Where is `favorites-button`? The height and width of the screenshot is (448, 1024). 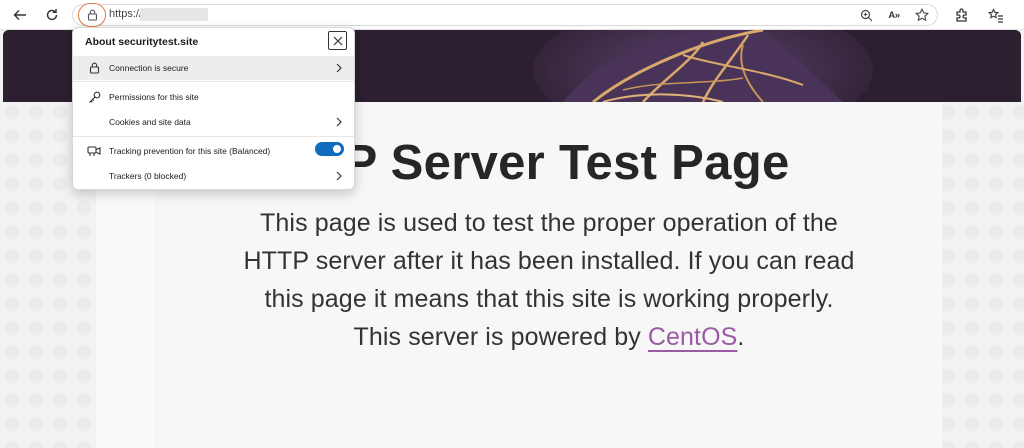
favorites-button is located at coordinates (996, 15).